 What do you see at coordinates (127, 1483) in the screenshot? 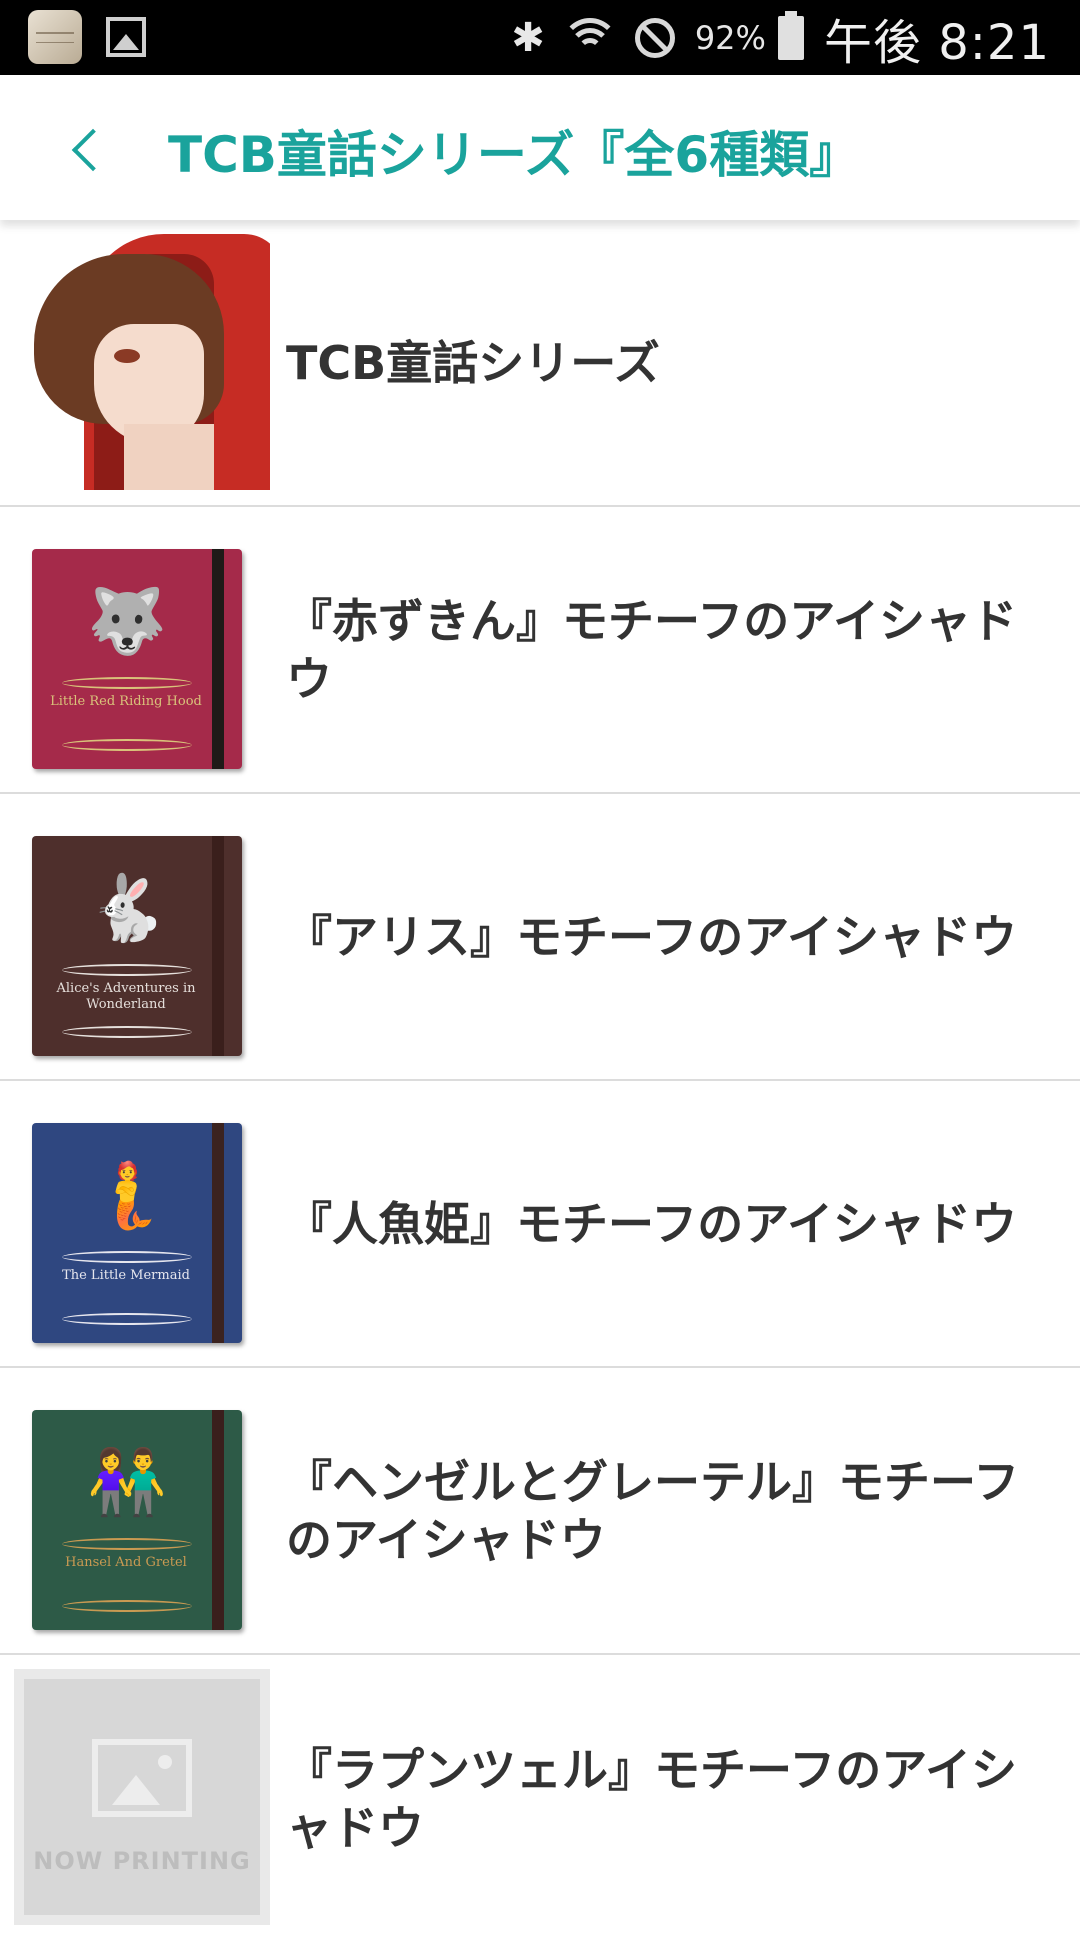
I see `children-icon: 👫` at bounding box center [127, 1483].